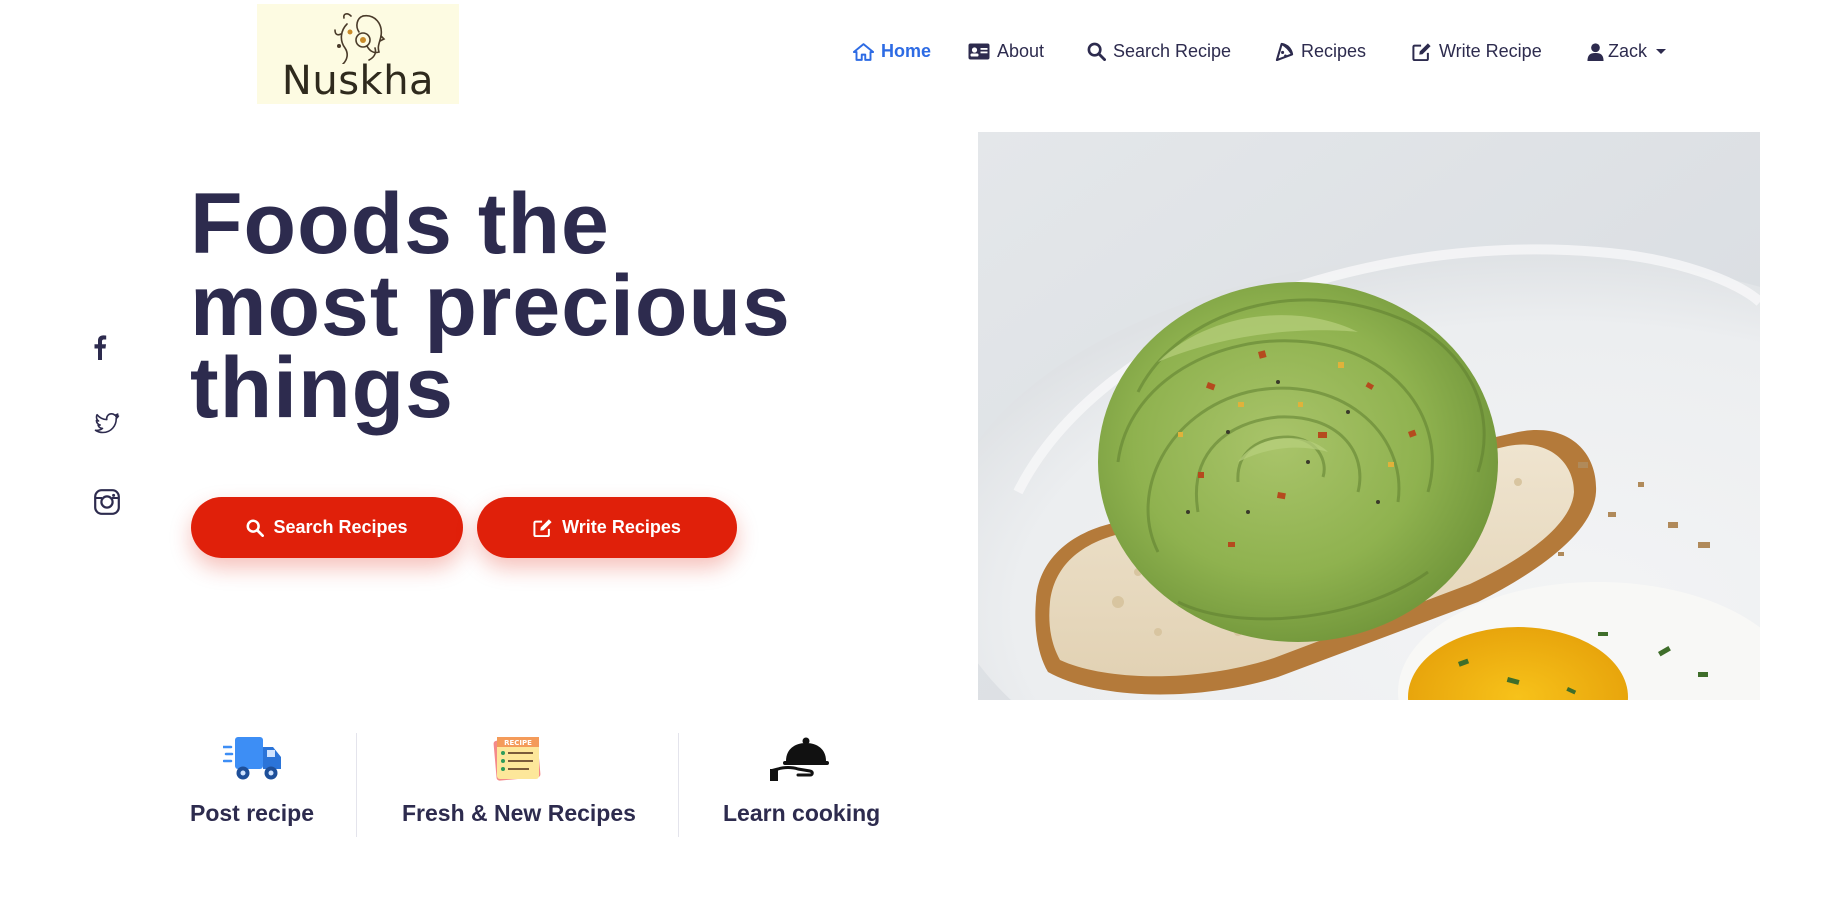 Image resolution: width=1845 pixels, height=907 pixels. I want to click on cloche-icon, so click(799, 759).